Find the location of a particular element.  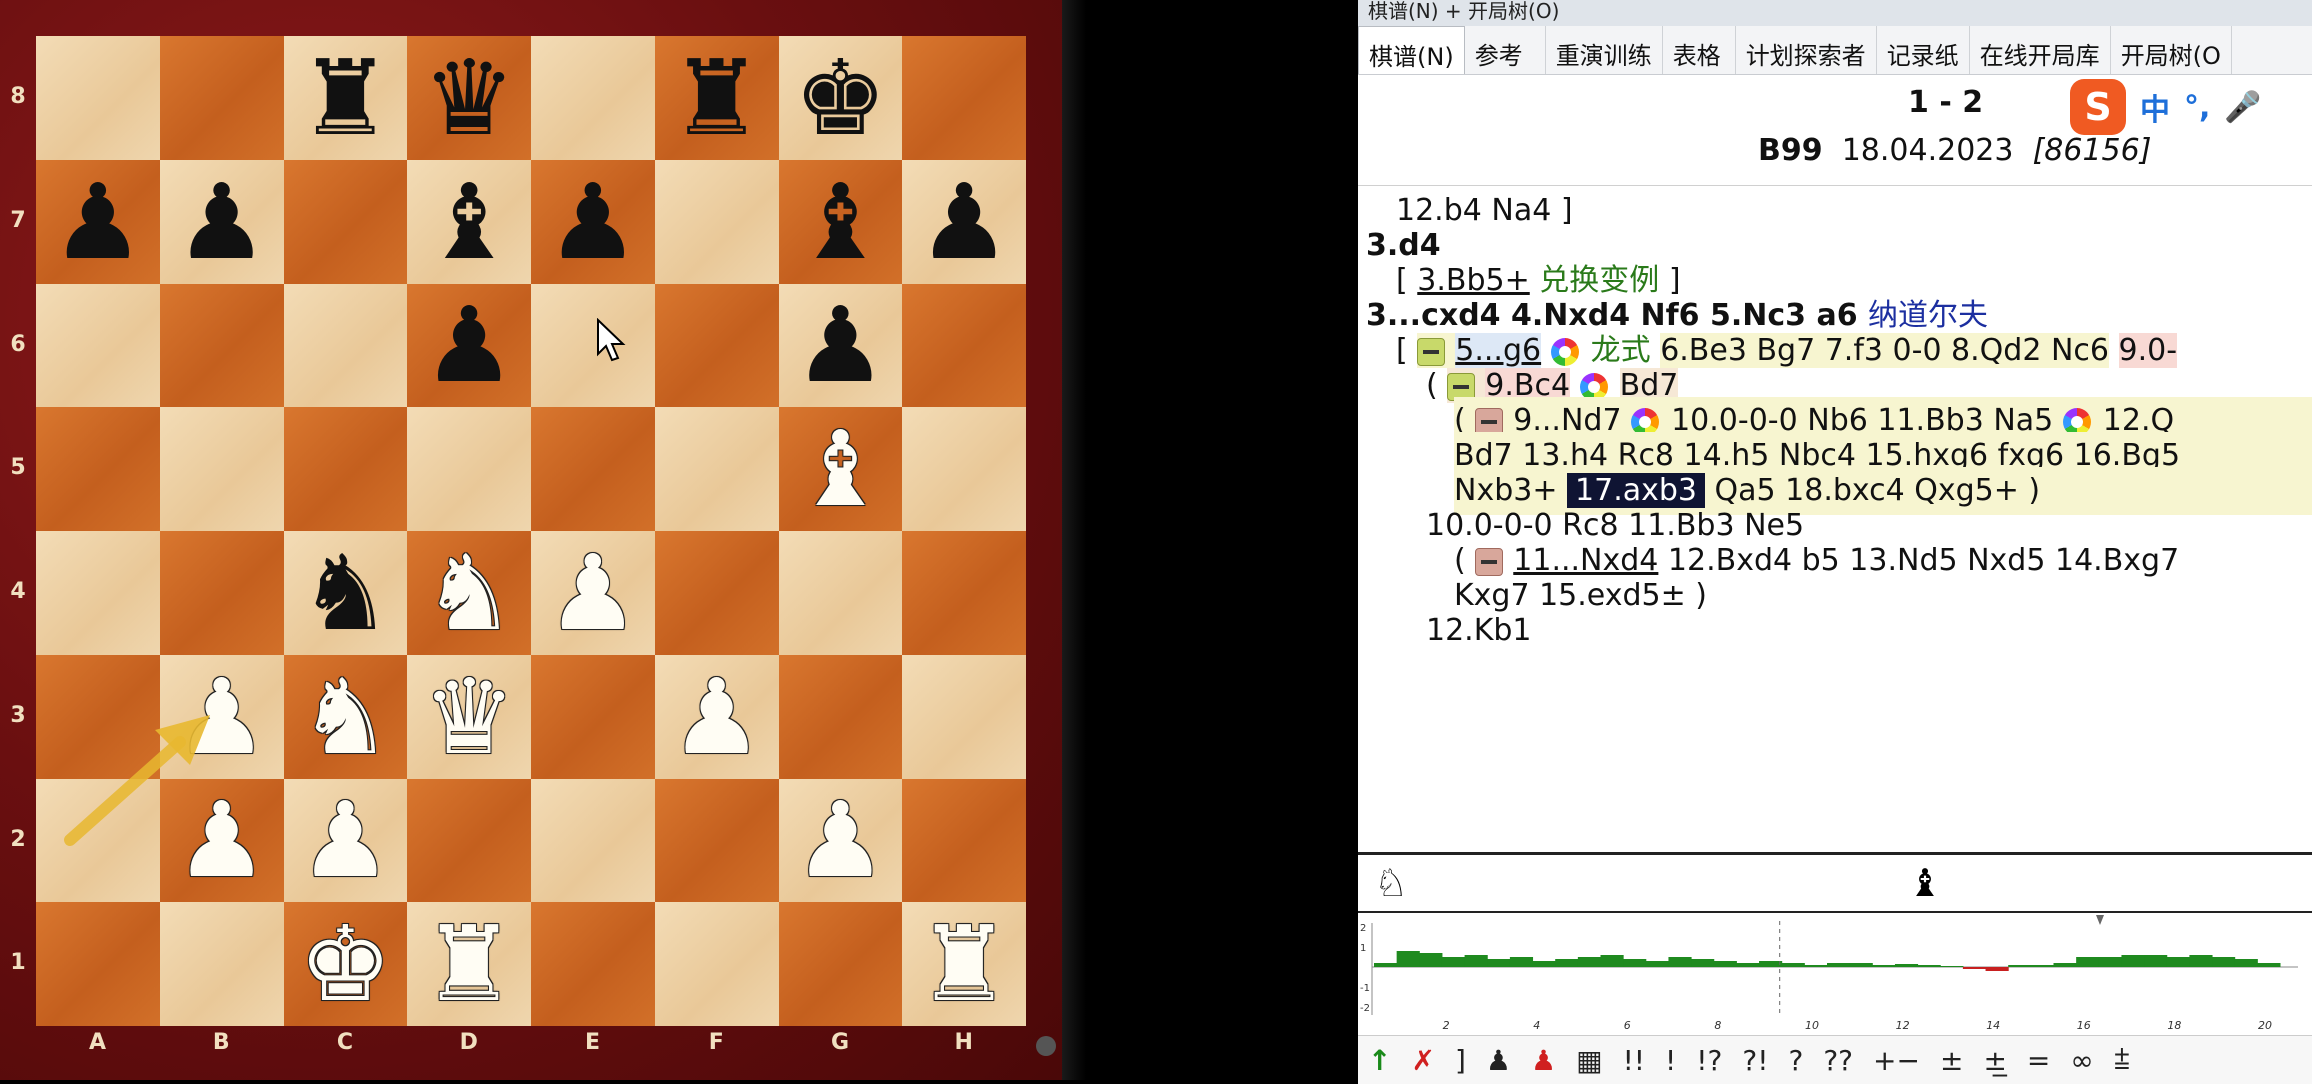

square-g5: ♝ is located at coordinates (840, 469).